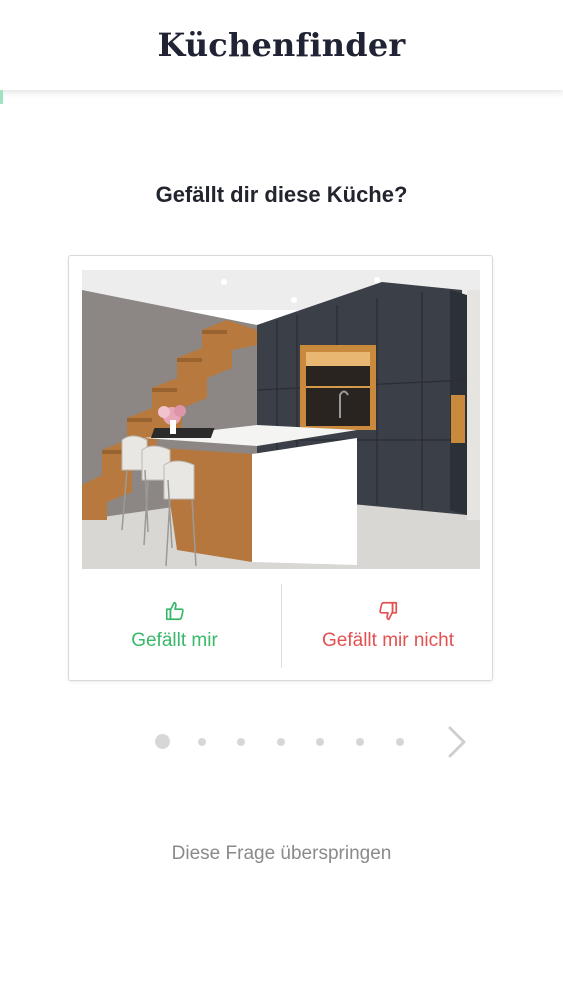  I want to click on like-button: Gefällt mir, so click(174, 626).